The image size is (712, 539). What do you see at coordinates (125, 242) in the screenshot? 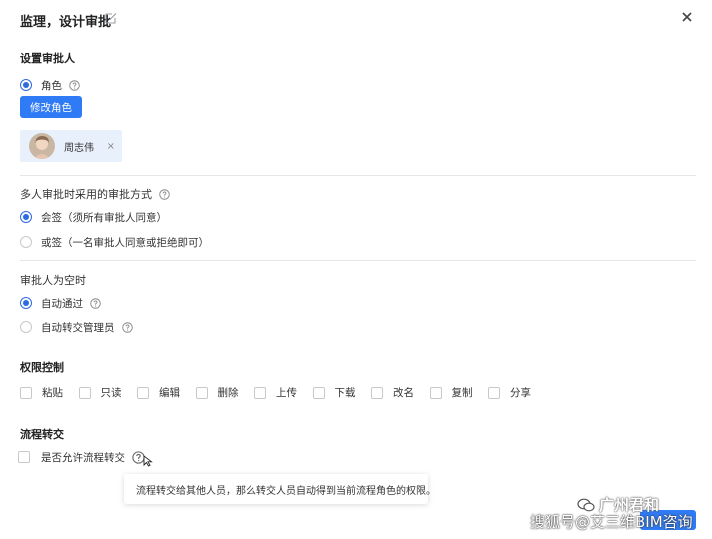
I see `or-sign-label: 或签（一名审批人同意或拒绝即可）` at bounding box center [125, 242].